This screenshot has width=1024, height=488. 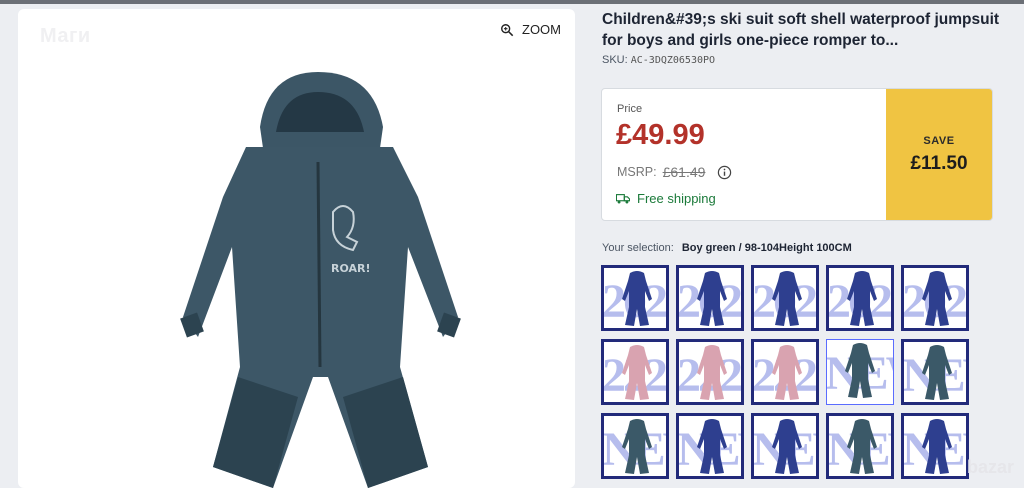 What do you see at coordinates (512, 2) in the screenshot?
I see `top-bar` at bounding box center [512, 2].